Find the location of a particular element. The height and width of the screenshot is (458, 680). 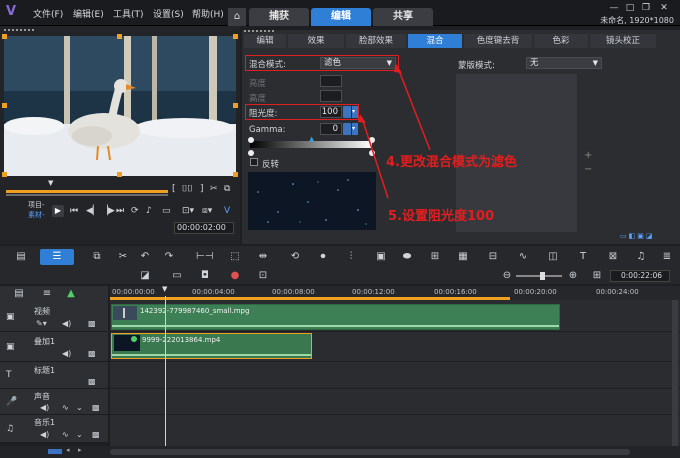

playhead-icon: ▼ is located at coordinates (165, 289).